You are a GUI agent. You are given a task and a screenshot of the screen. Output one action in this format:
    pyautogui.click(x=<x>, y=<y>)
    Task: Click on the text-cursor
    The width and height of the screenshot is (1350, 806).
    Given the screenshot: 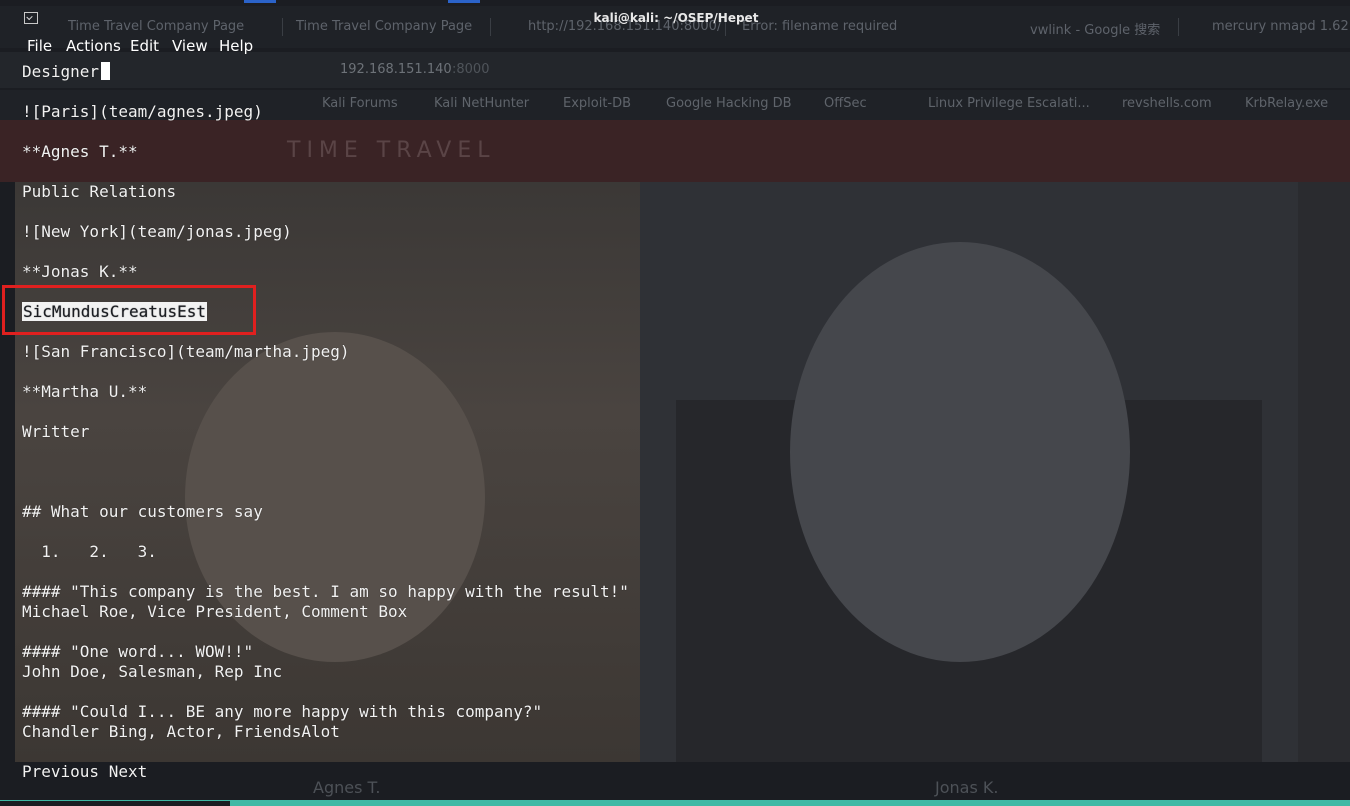 What is the action you would take?
    pyautogui.click(x=106, y=71)
    